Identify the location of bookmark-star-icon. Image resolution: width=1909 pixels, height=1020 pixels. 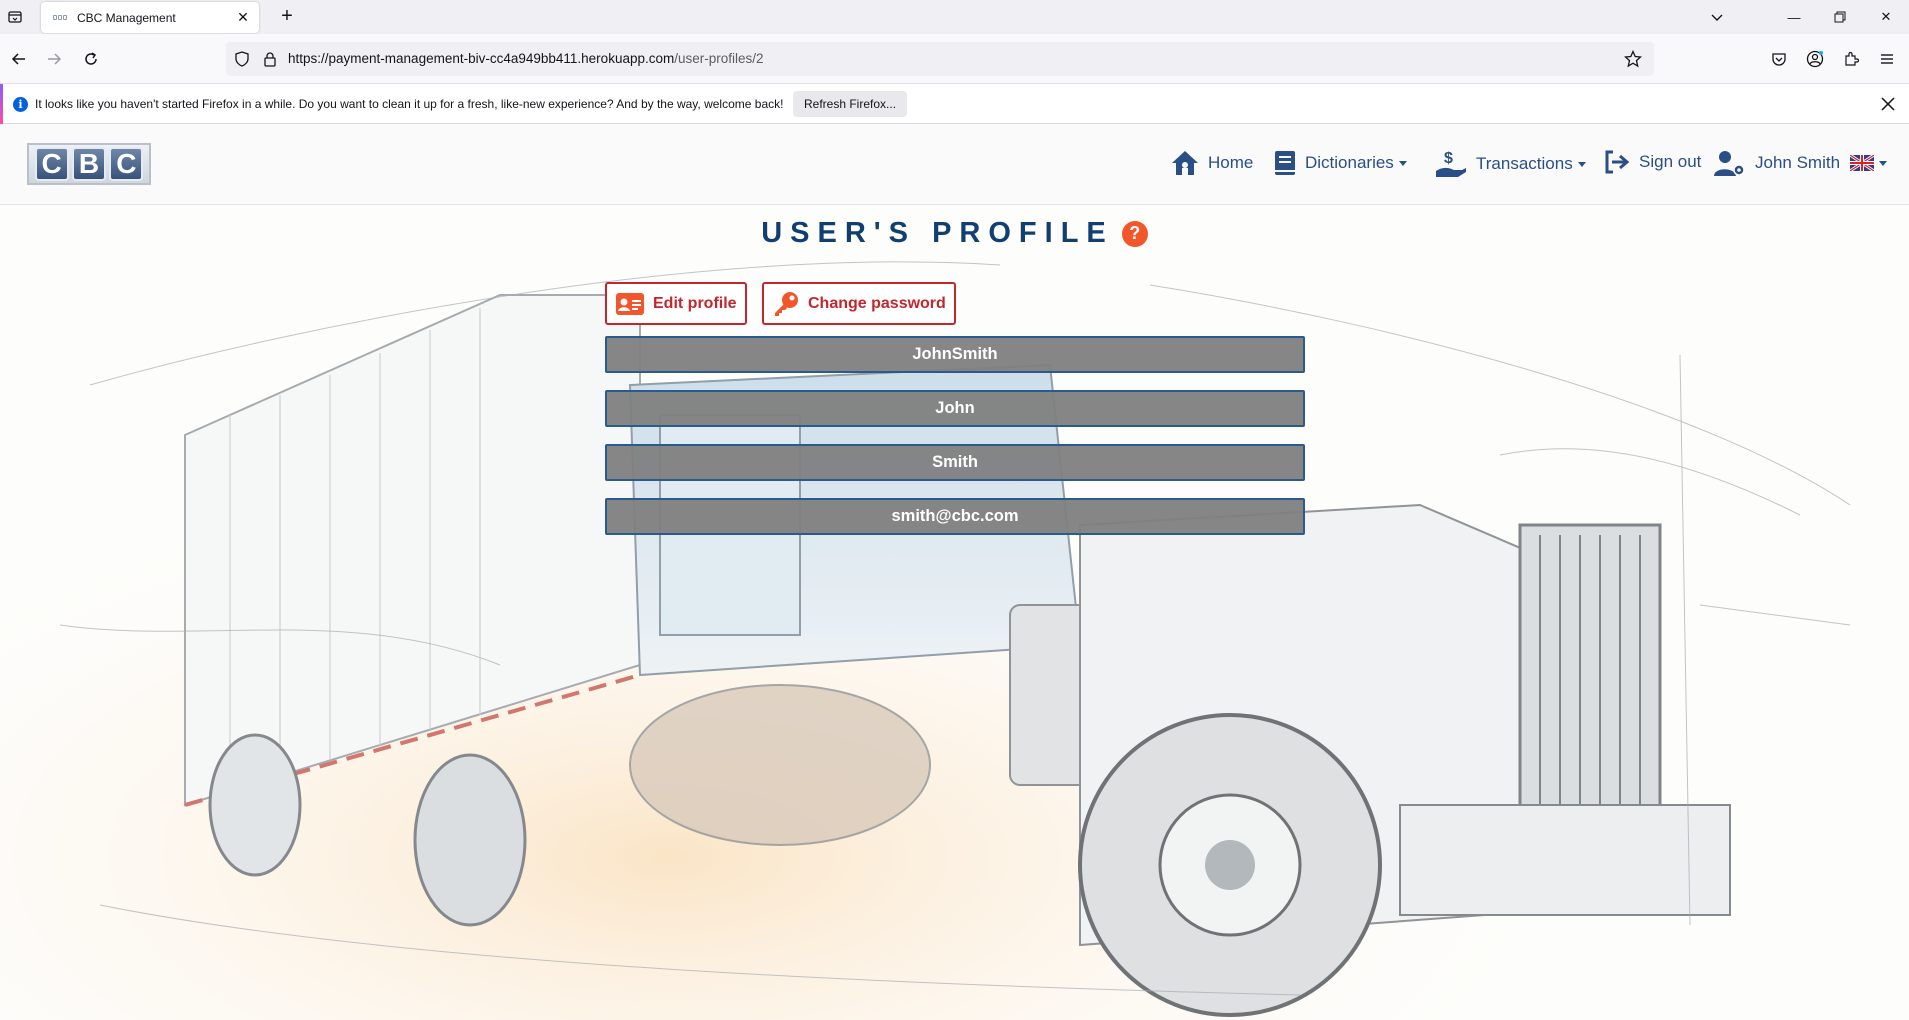
(1633, 61).